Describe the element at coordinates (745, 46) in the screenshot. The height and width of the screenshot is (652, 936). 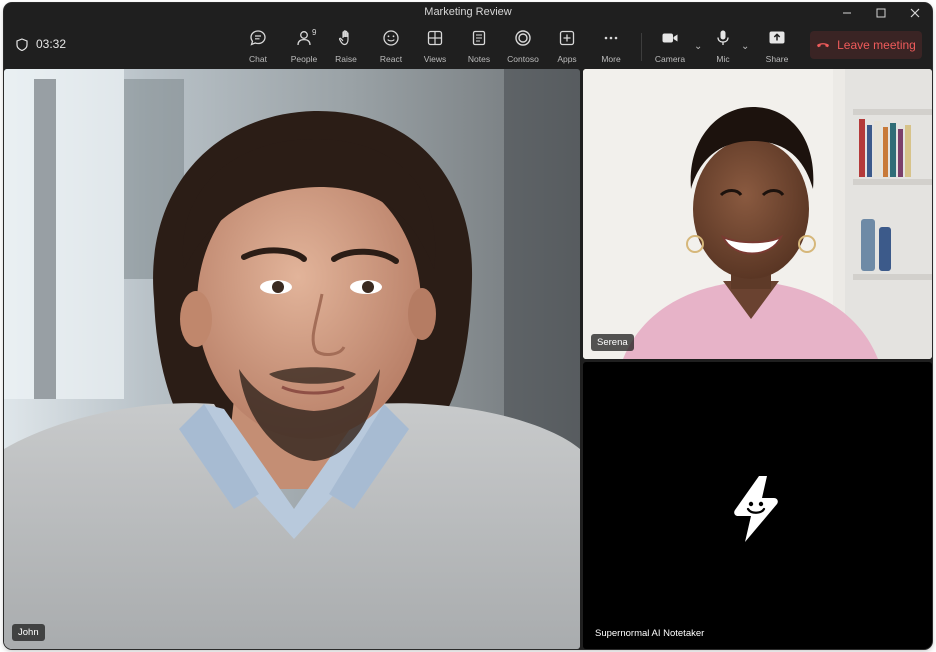
I see `mic-options-chevron-icon: ⌄` at that location.